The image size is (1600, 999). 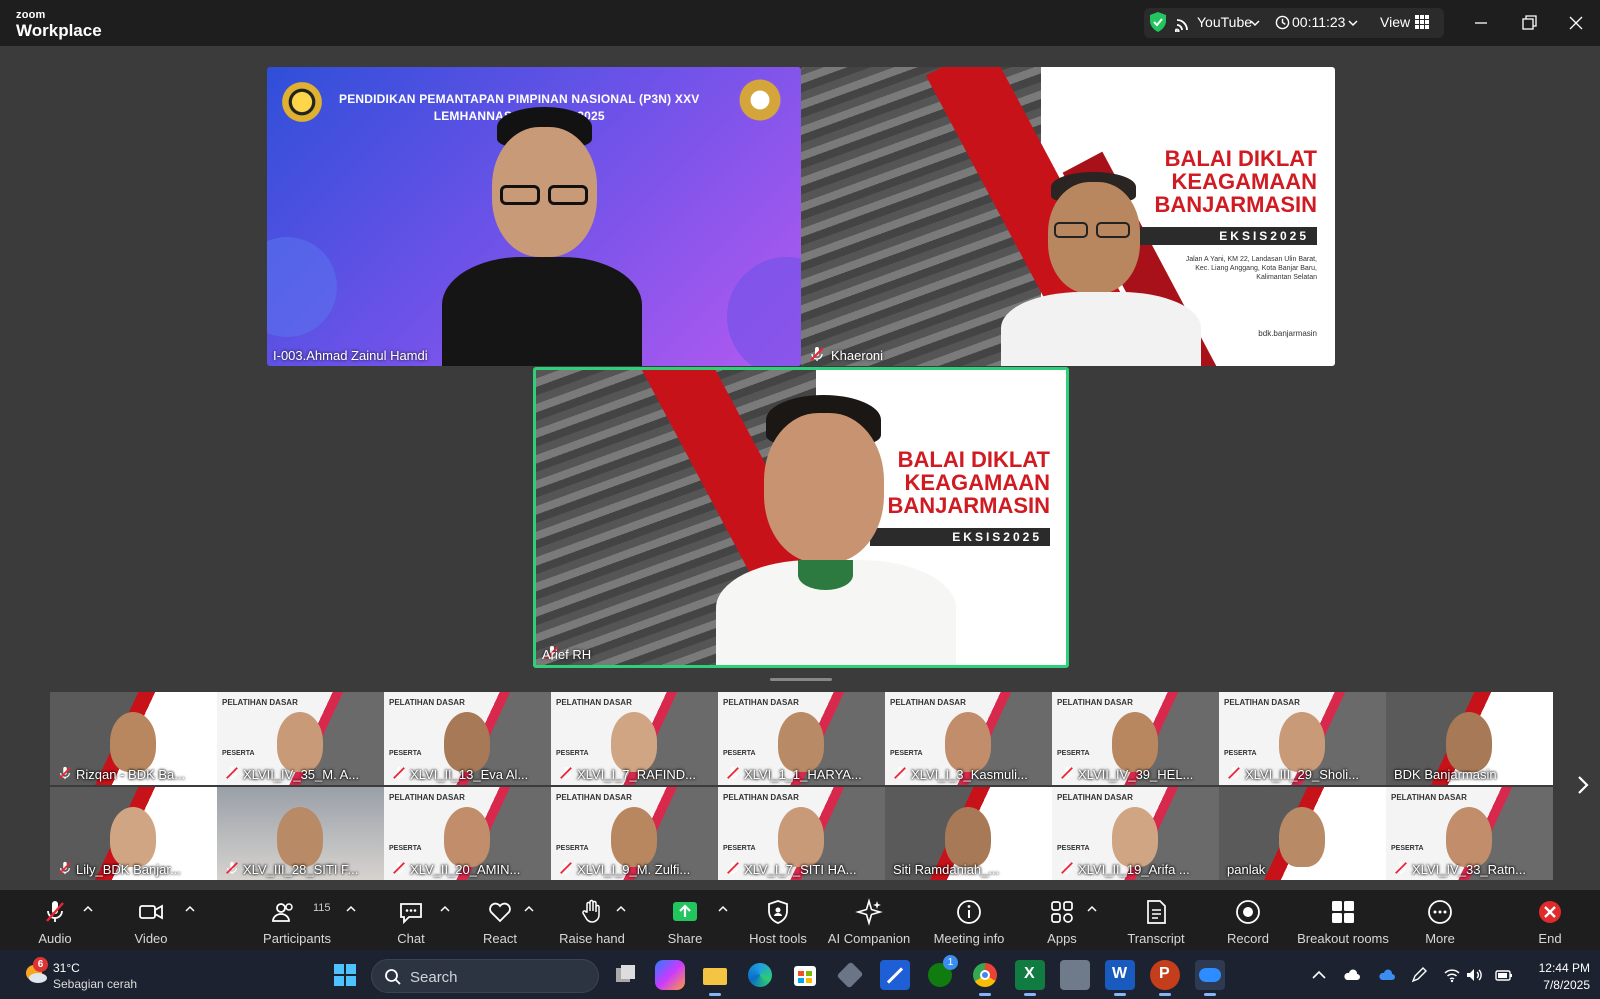 I want to click on apps-button: Apps, so click(x=1062, y=920).